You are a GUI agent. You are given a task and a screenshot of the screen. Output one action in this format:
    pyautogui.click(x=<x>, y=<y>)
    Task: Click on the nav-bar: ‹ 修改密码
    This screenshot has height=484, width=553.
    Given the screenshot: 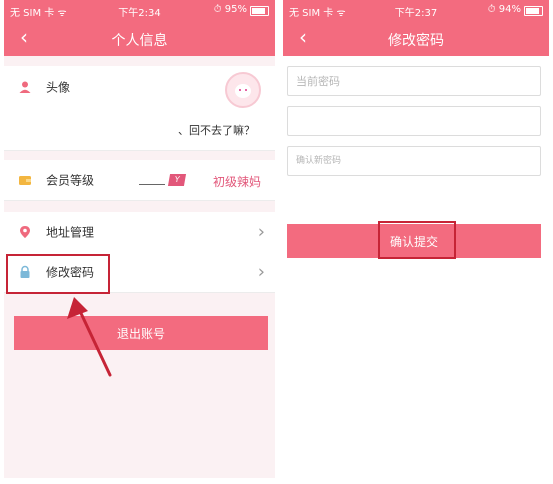 What is the action you would take?
    pyautogui.click(x=416, y=38)
    